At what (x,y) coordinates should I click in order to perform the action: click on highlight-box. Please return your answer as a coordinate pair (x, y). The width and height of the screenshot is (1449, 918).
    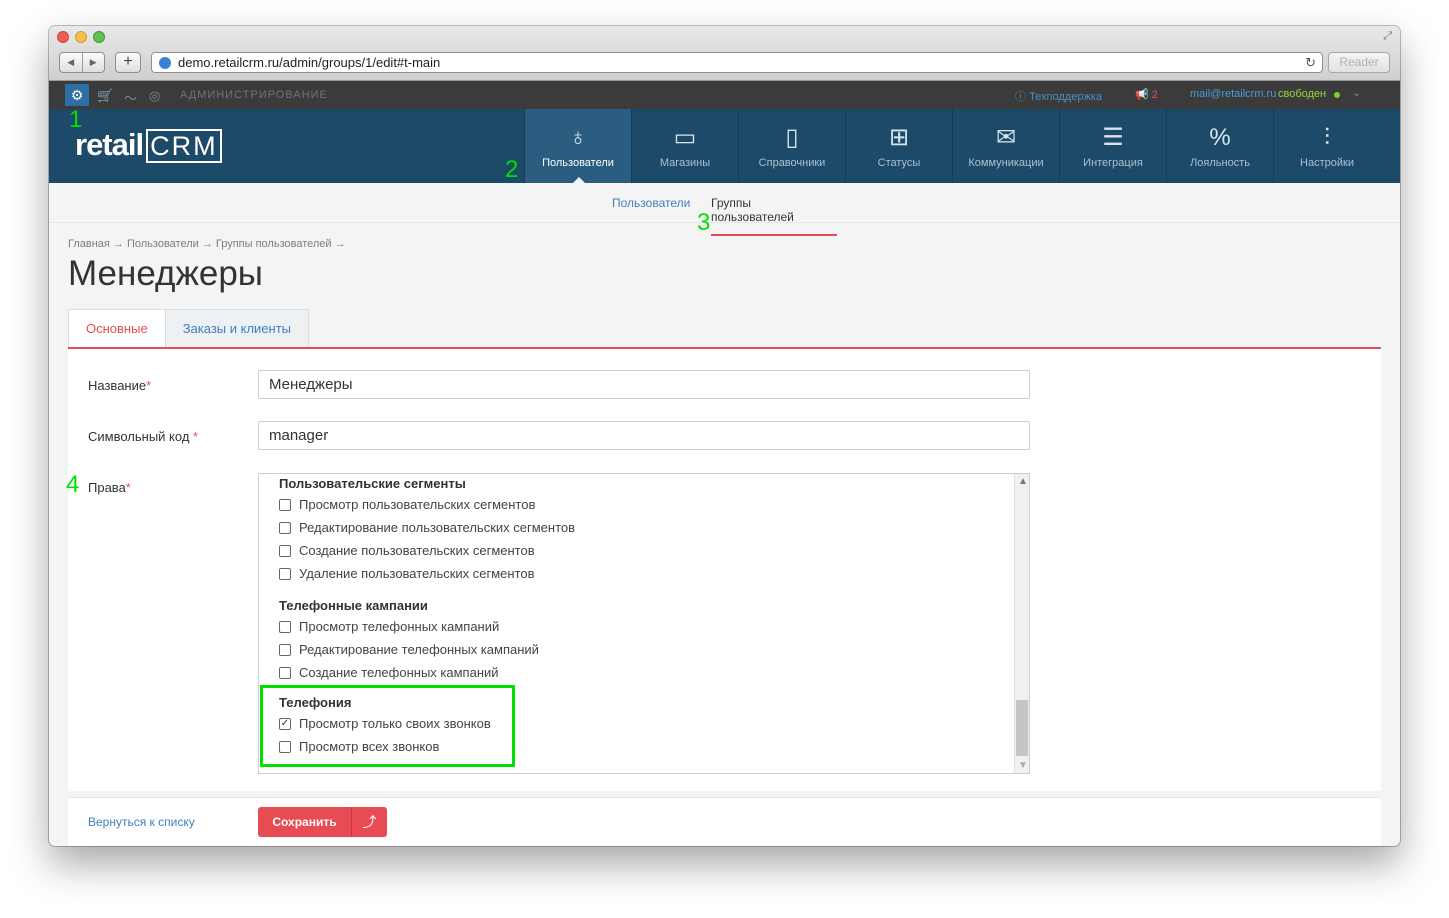
    Looking at the image, I should click on (387, 726).